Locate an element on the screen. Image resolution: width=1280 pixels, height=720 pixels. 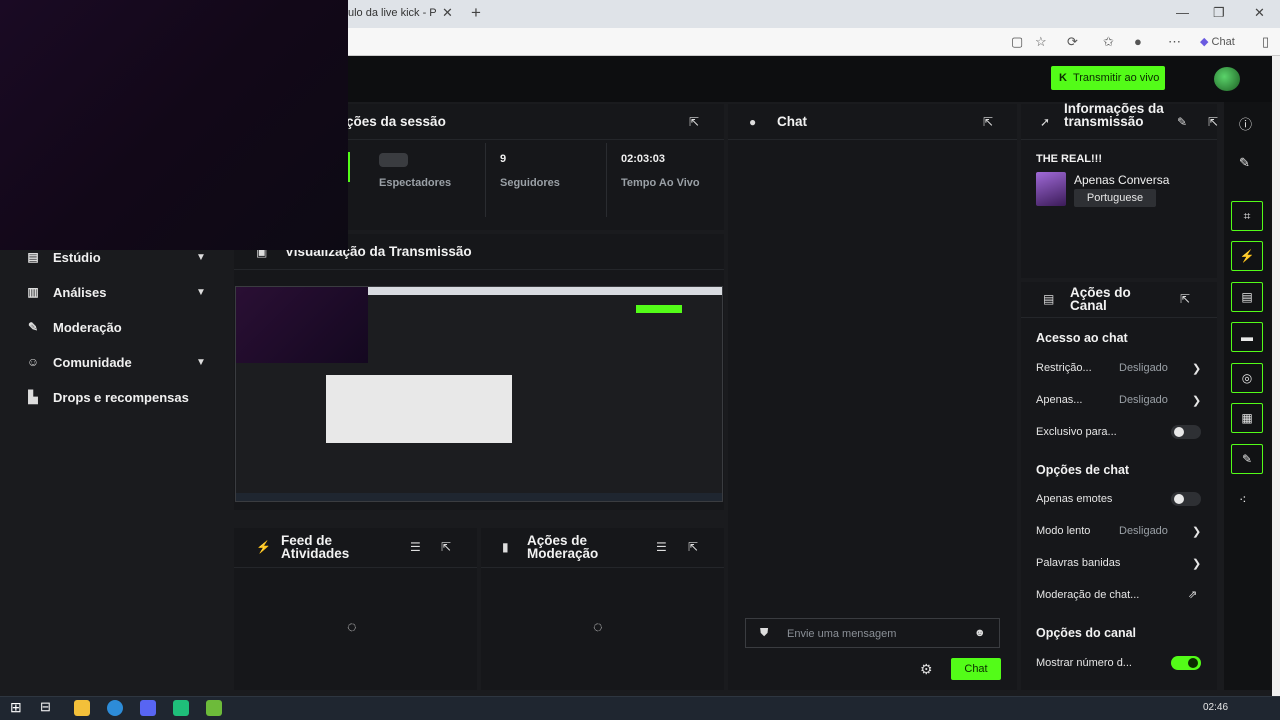
window-close-icon: ✕ is located at coordinates (1259, 13).